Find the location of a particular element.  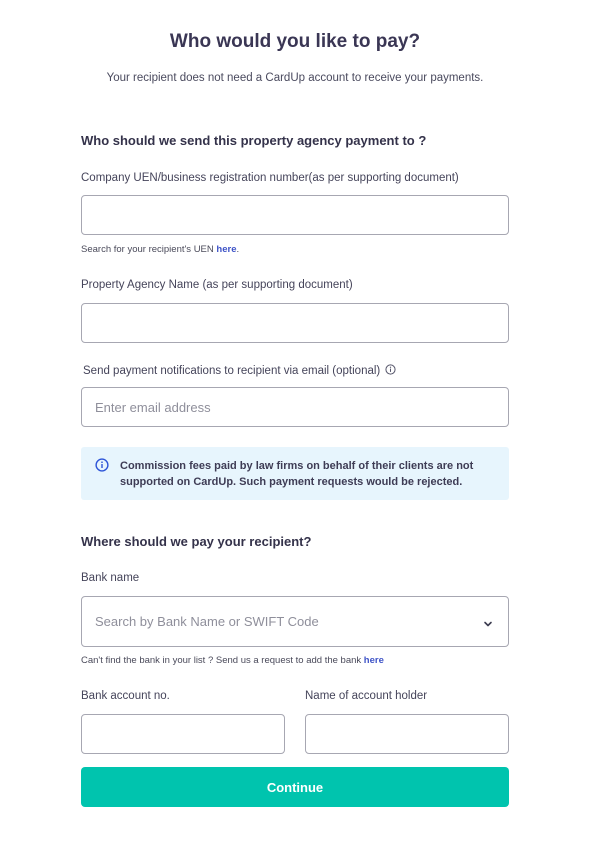

account-no-label: Bank account no. is located at coordinates (125, 696).